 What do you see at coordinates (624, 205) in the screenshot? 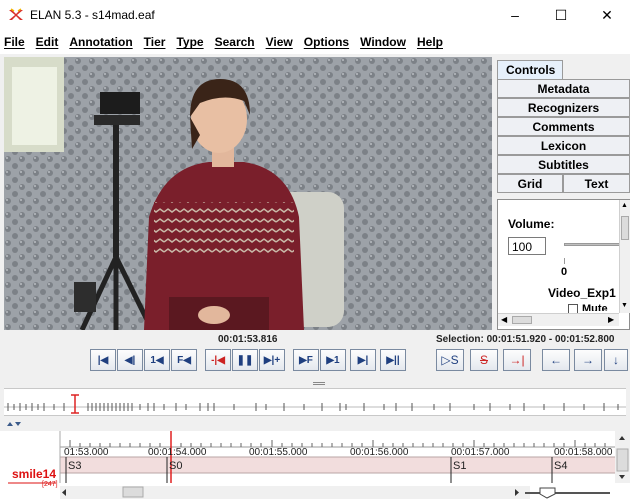
I see `scroll-up-icon: ▲` at bounding box center [624, 205].